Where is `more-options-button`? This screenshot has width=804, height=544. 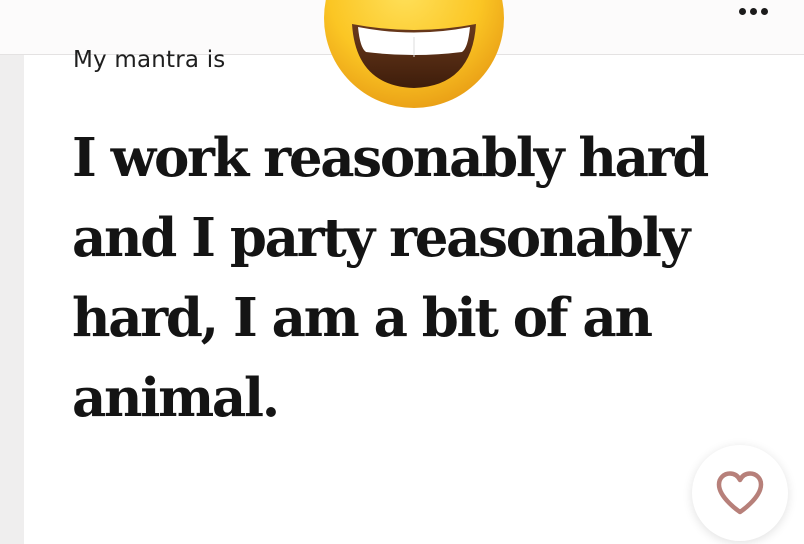 more-options-button is located at coordinates (753, 11).